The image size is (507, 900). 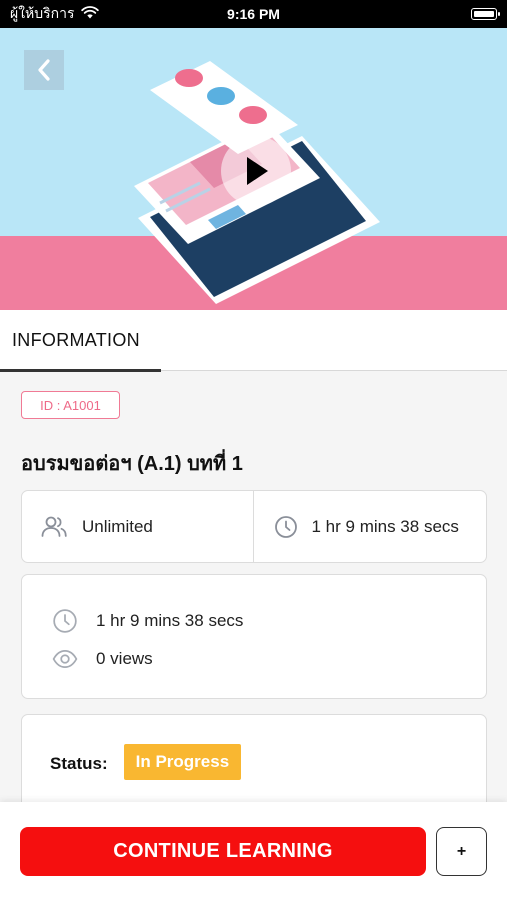 I want to click on course-info-row: Unlimited 1 hr 9 mins 38 secs, so click(x=254, y=526).